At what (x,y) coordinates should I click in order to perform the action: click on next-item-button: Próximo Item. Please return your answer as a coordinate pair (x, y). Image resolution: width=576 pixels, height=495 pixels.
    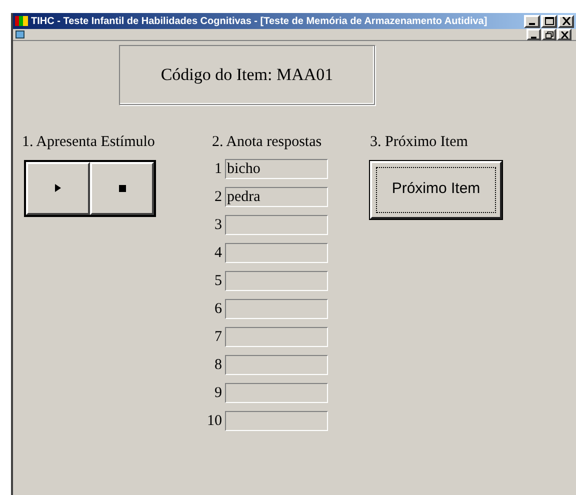
    Looking at the image, I should click on (436, 189).